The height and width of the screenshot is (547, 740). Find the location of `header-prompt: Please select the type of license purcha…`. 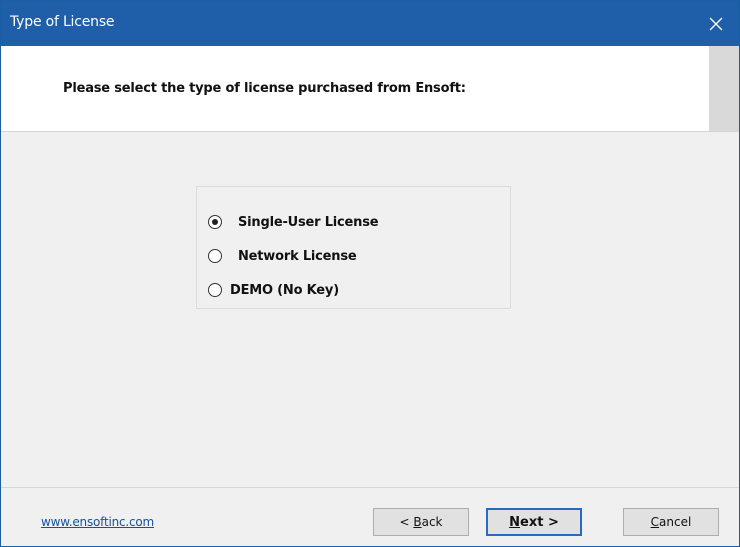

header-prompt: Please select the type of license purcha… is located at coordinates (264, 88).